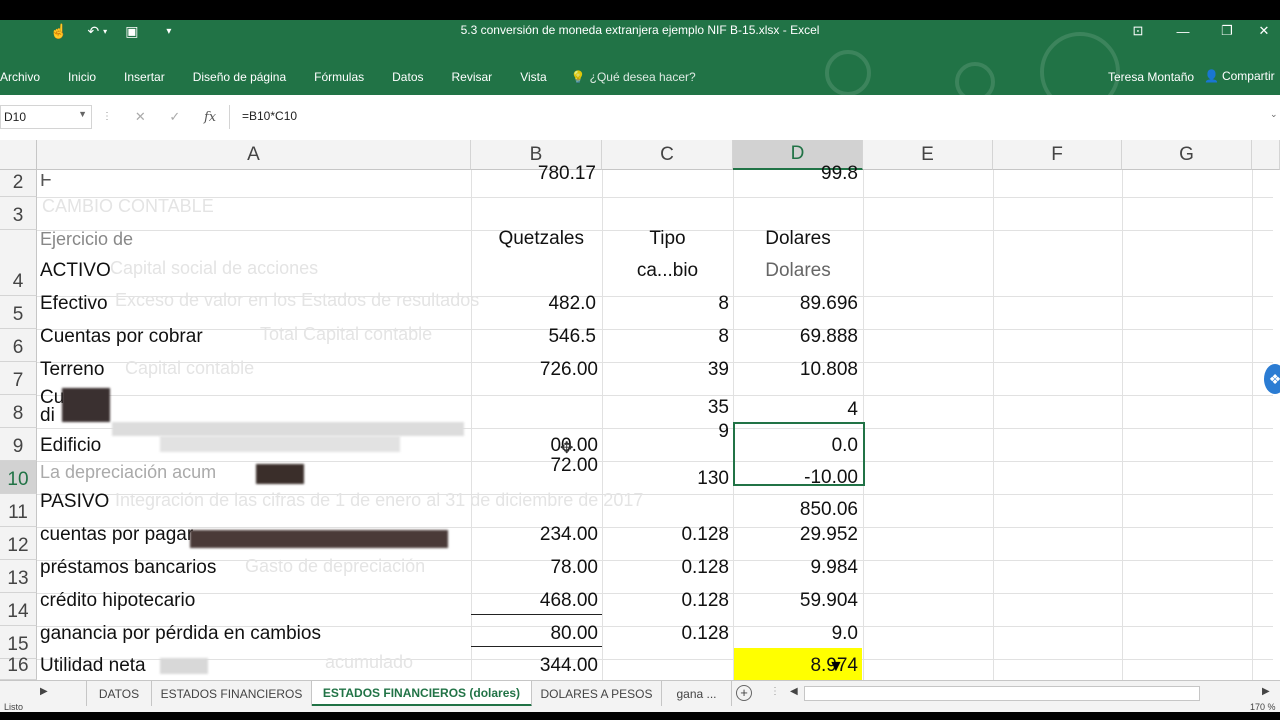 This screenshot has width=1280, height=720. Describe the element at coordinates (121, 337) in the screenshot. I see `cell-a6: Cuentas por cobrar` at that location.